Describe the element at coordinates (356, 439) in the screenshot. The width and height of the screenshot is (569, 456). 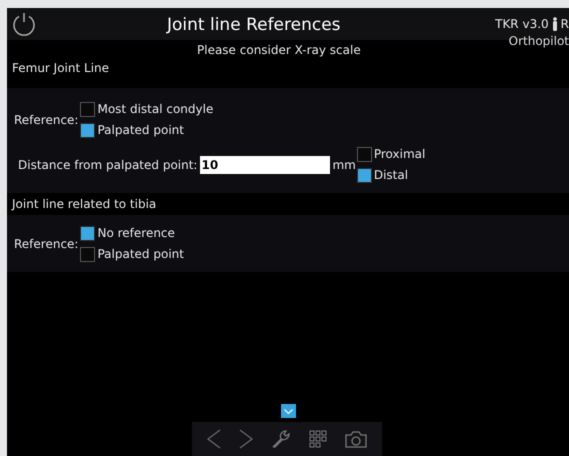
I see `camera-icon` at that location.